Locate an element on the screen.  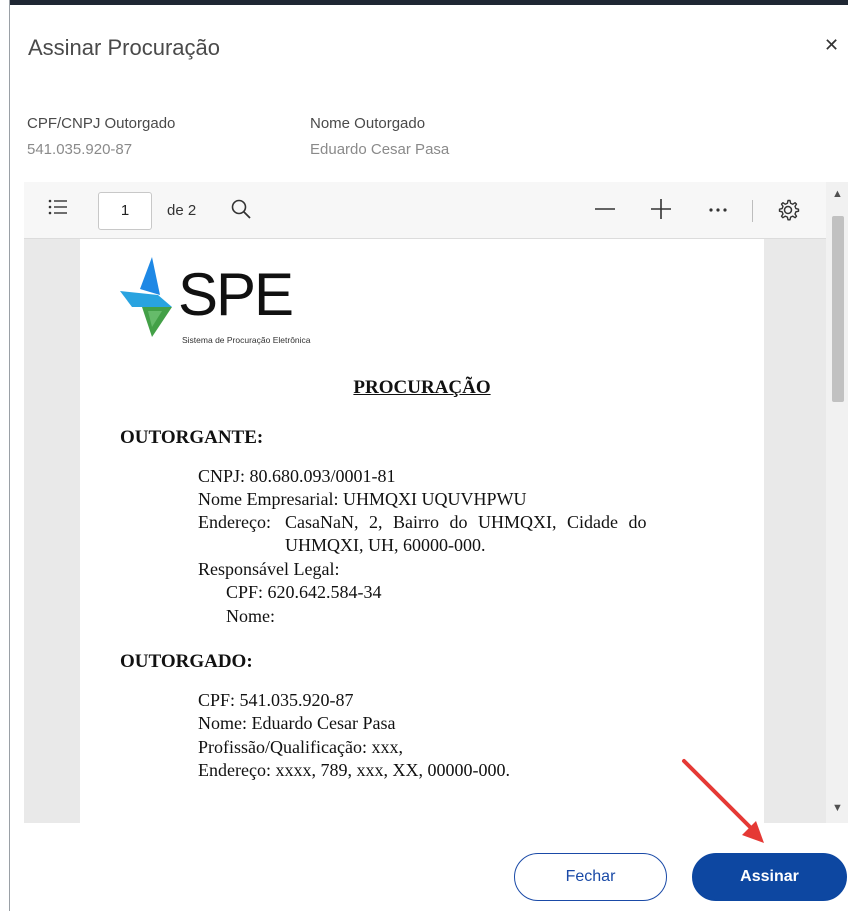
outorgante-heading: OUTORGANTE: is located at coordinates (192, 437).